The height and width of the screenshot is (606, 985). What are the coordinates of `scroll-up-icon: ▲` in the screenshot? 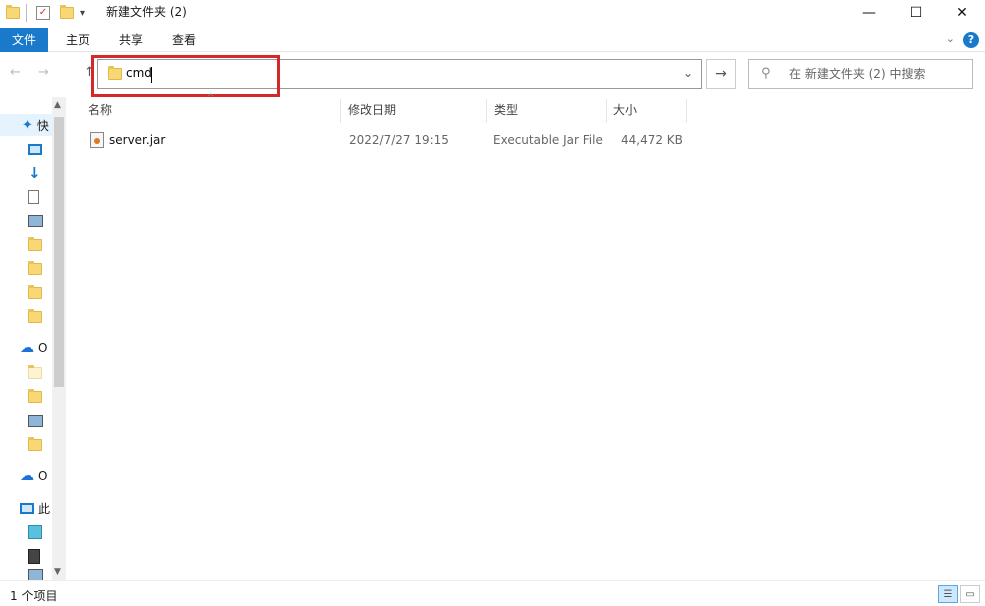 It's located at (57, 105).